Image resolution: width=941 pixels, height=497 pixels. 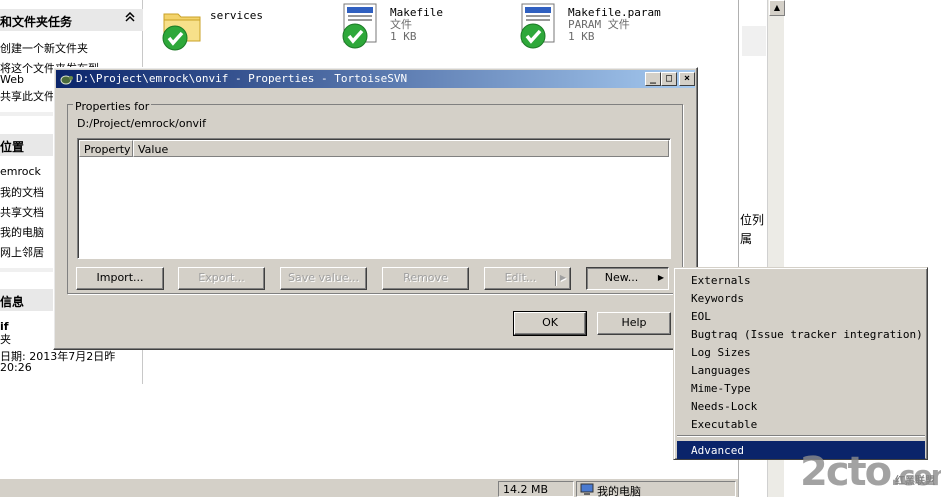 What do you see at coordinates (653, 79) in the screenshot?
I see `minimize-button: _` at bounding box center [653, 79].